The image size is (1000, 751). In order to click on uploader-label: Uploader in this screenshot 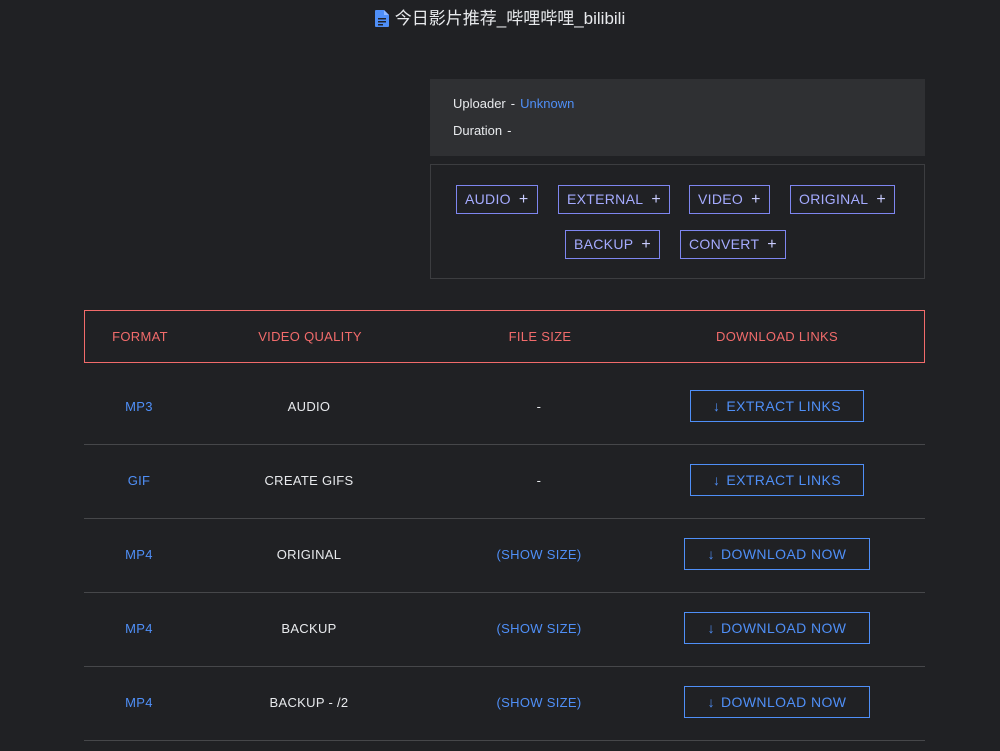, I will do `click(479, 103)`.